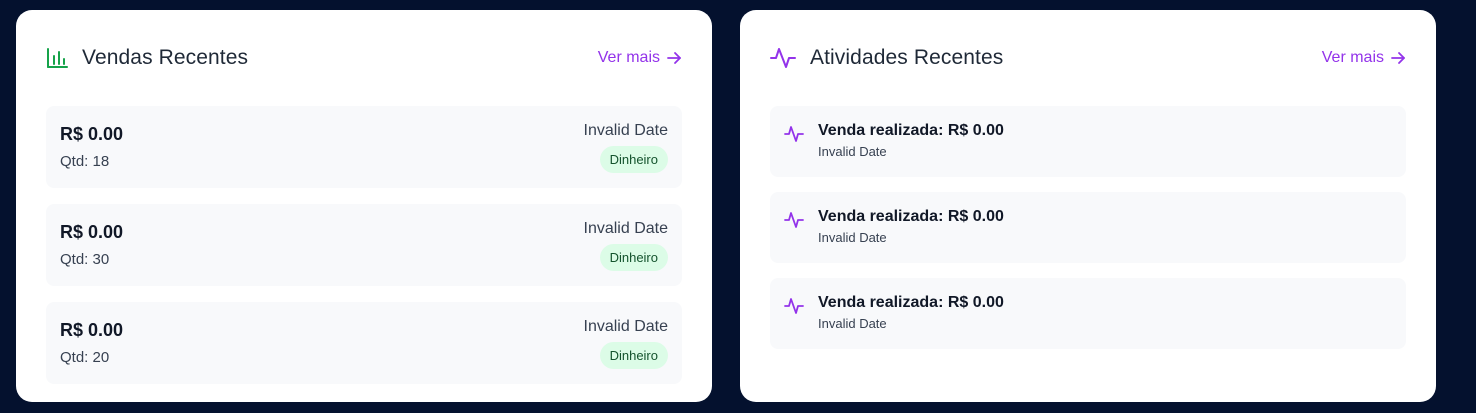 The width and height of the screenshot is (1476, 413). What do you see at coordinates (364, 58) in the screenshot?
I see `recent-sales-header: Vendas Recentes Ver mais` at bounding box center [364, 58].